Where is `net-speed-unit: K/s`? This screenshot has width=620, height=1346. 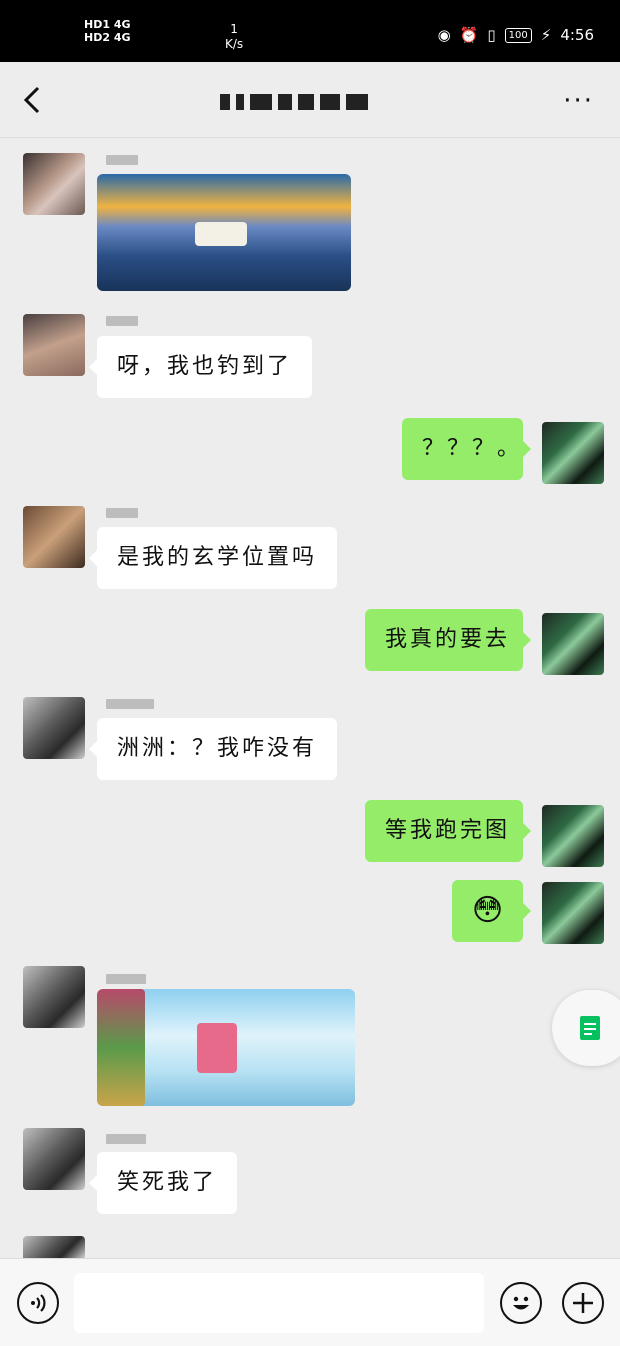
net-speed-unit: K/s is located at coordinates (234, 44).